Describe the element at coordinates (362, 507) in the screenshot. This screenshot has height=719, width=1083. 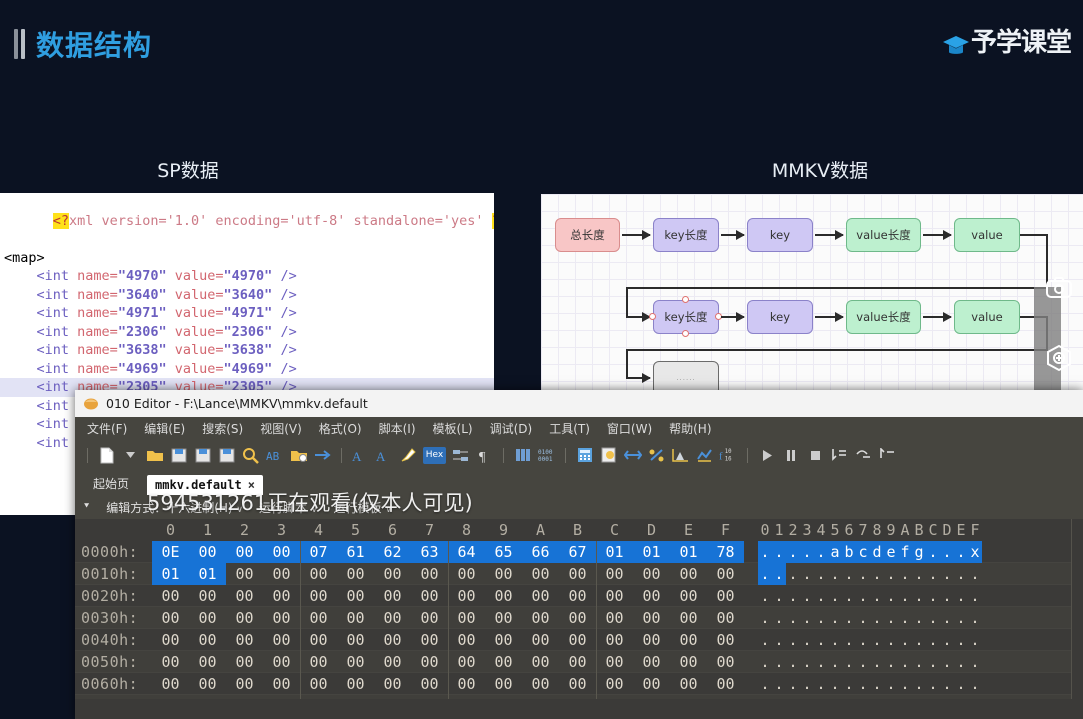
I see `run-template-dropdown: 运行模板 ∨` at that location.